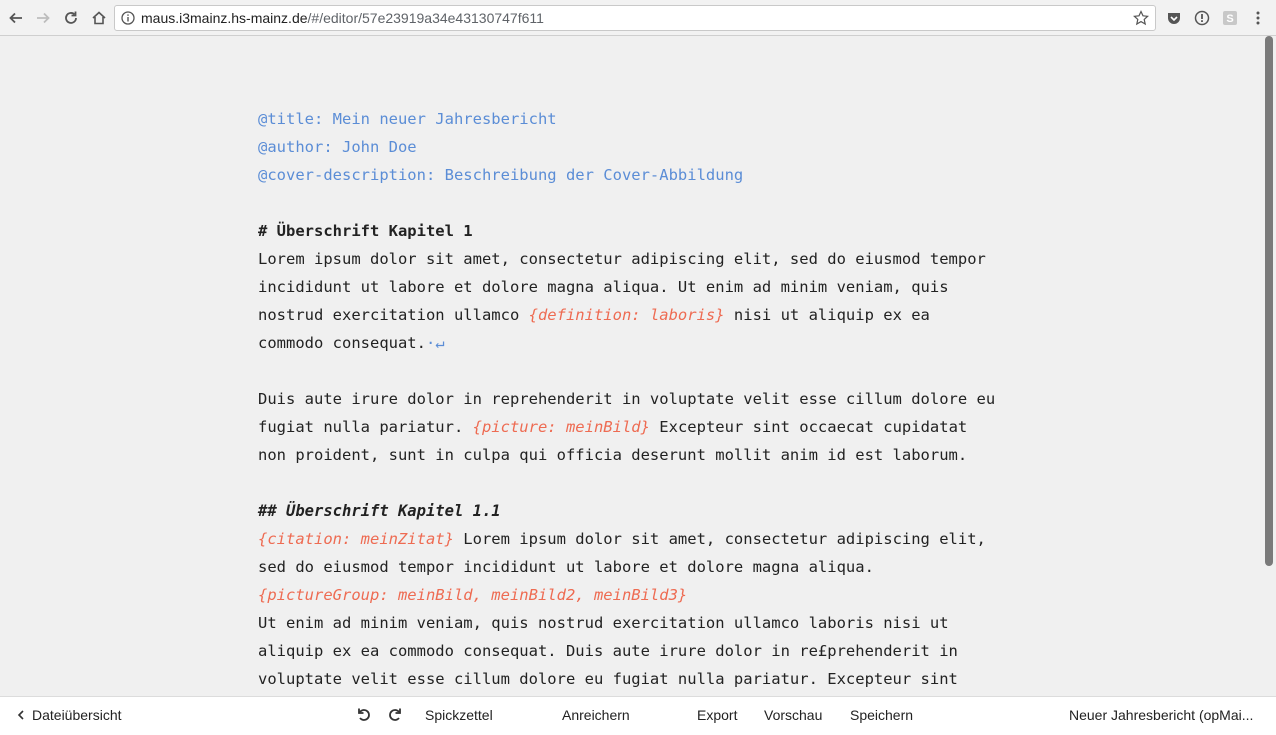 This screenshot has width=1276, height=735. I want to click on info-icon, so click(128, 20).